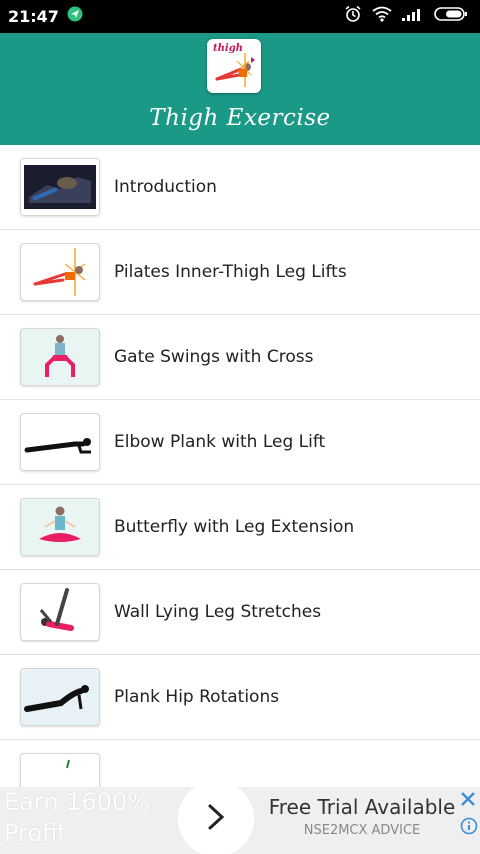 This screenshot has height=854, width=480. I want to click on ad-open-button, so click(216, 820).